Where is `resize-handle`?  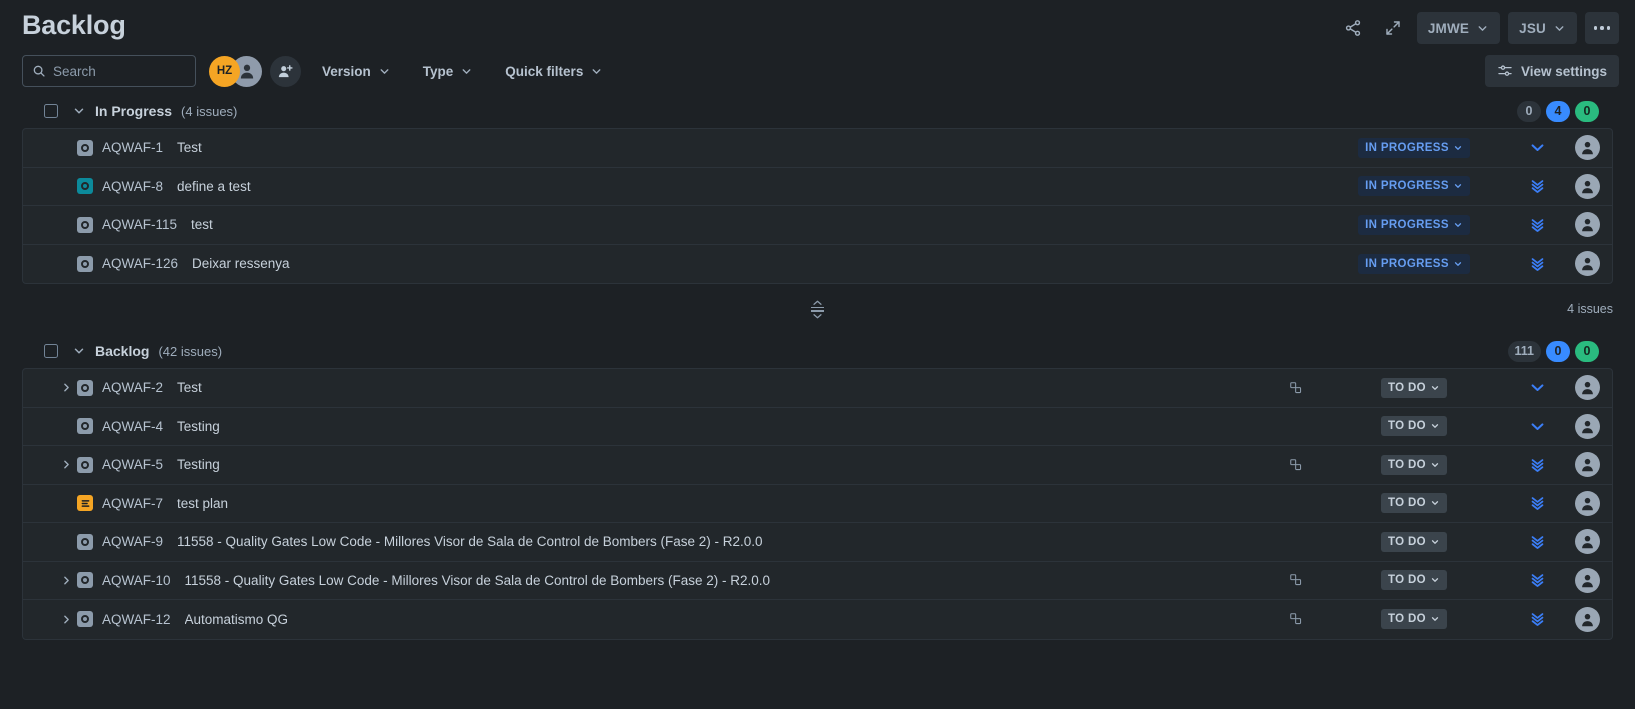
resize-handle is located at coordinates (817, 309).